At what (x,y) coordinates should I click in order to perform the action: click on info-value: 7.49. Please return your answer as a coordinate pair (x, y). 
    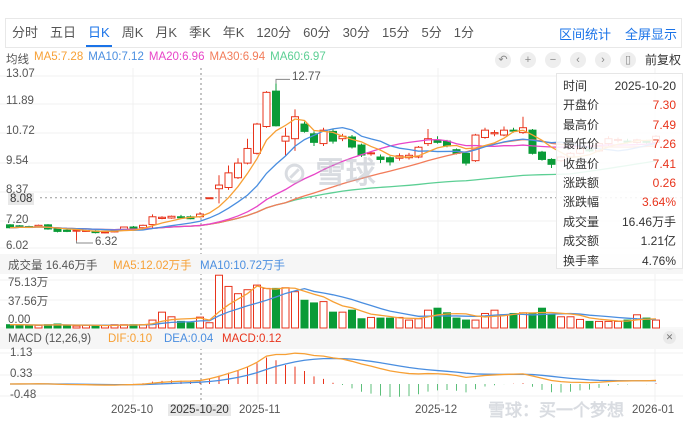
    Looking at the image, I should click on (664, 124).